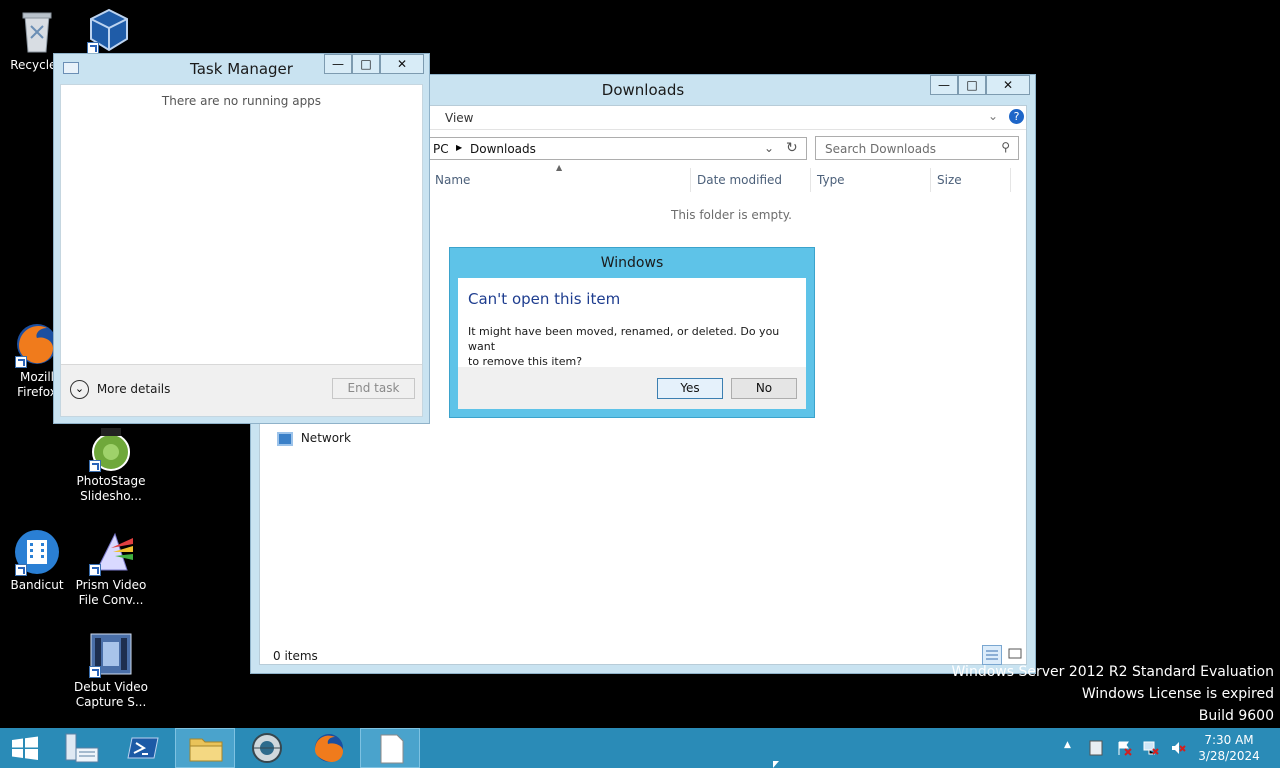 This screenshot has height=768, width=1280. I want to click on debut-icon, so click(111, 654).